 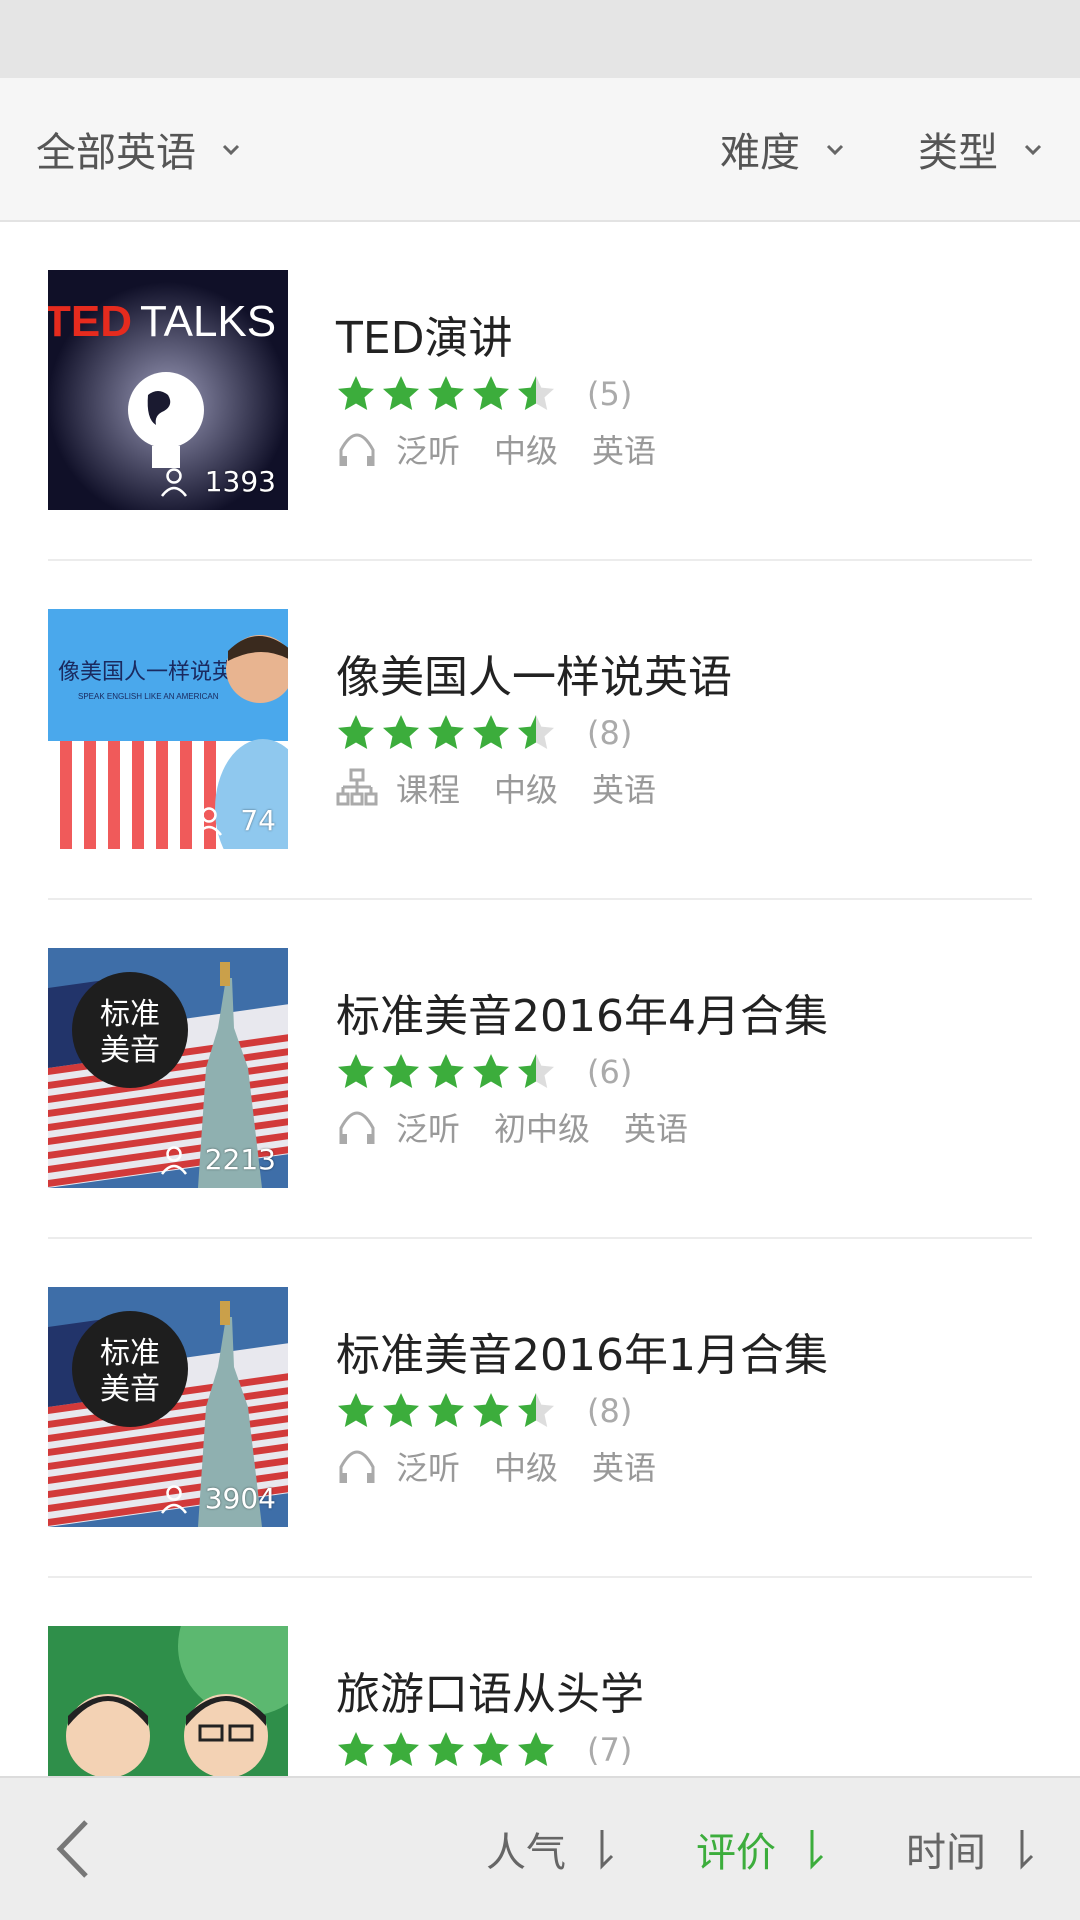 I want to click on learner-count-value: 74, so click(x=258, y=820).